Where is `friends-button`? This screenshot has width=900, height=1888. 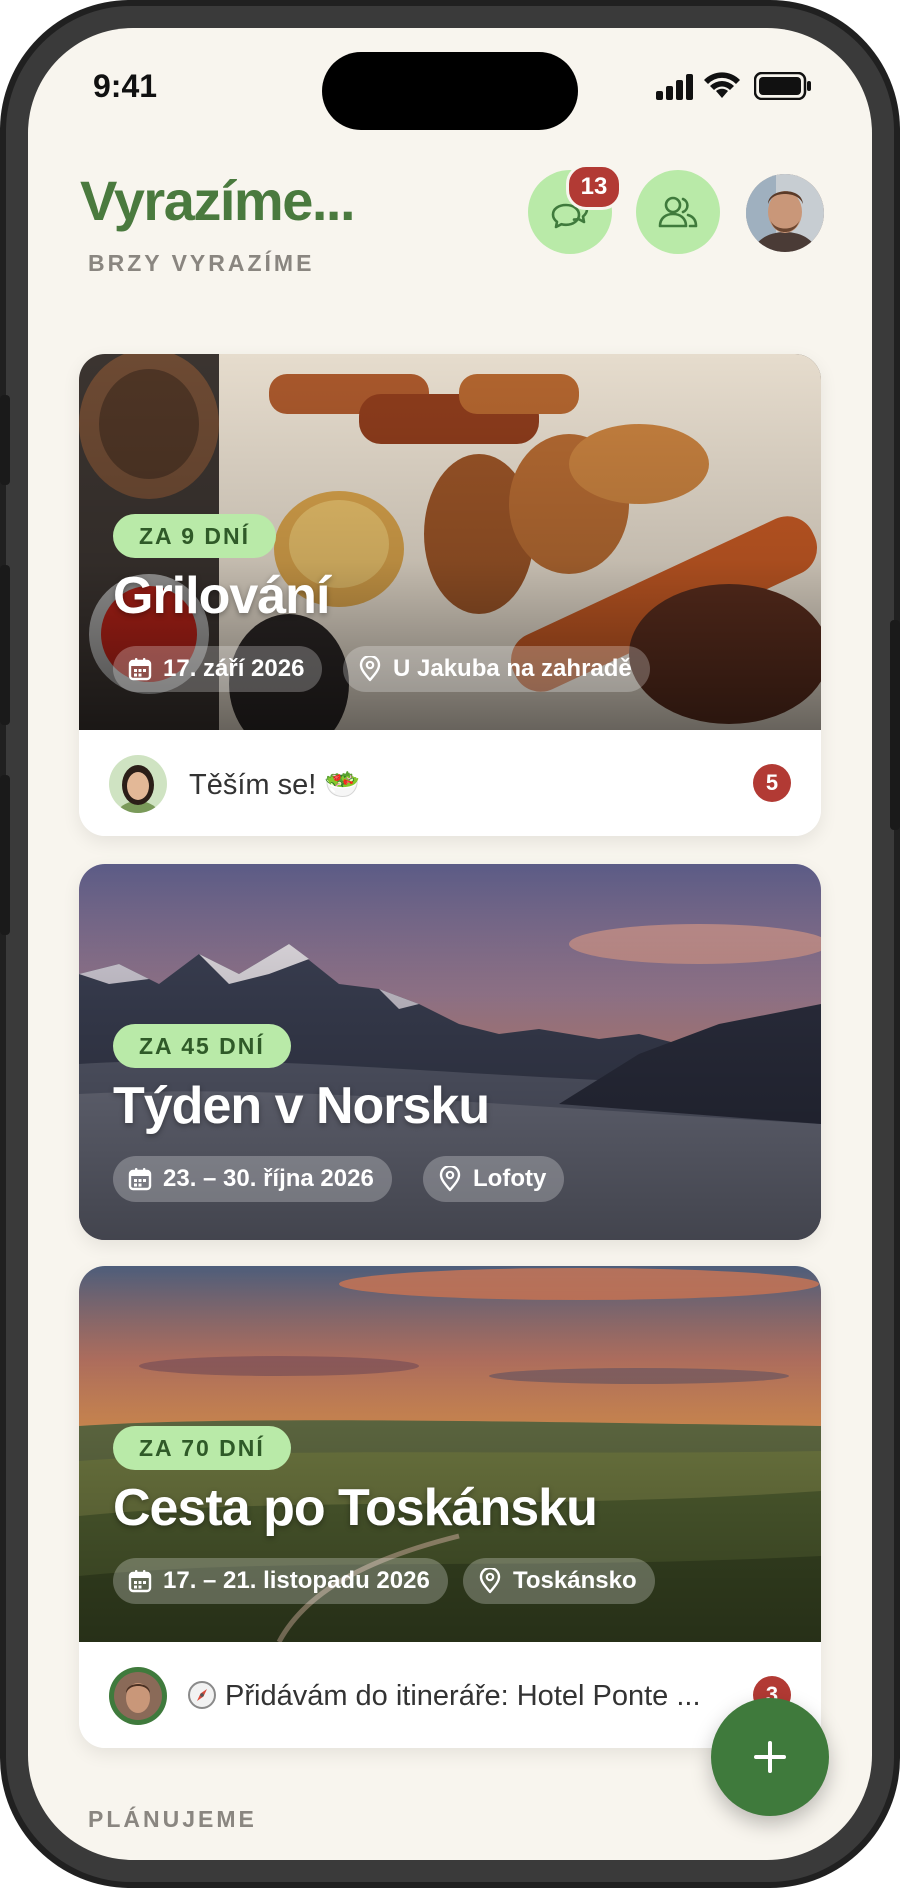 friends-button is located at coordinates (678, 212).